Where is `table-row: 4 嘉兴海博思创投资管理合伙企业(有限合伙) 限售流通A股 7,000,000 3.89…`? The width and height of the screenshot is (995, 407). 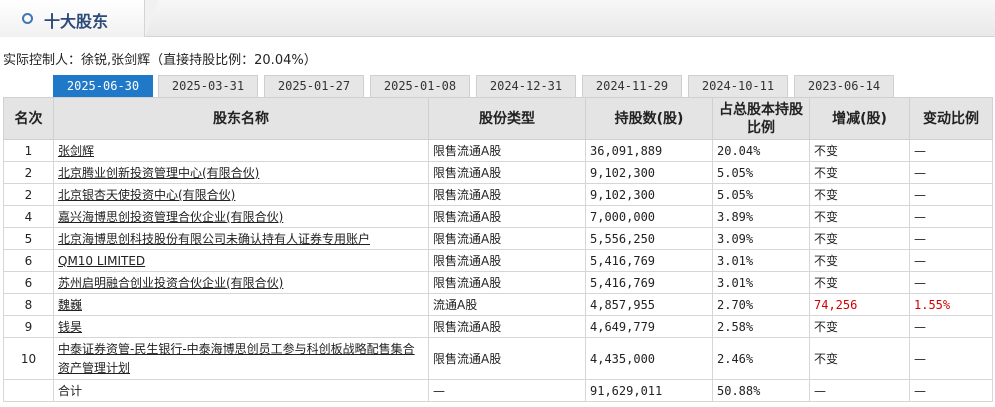
table-row: 4 嘉兴海博思创投资管理合伙企业(有限合伙) 限售流通A股 7,000,000 3.89… is located at coordinates (498, 216).